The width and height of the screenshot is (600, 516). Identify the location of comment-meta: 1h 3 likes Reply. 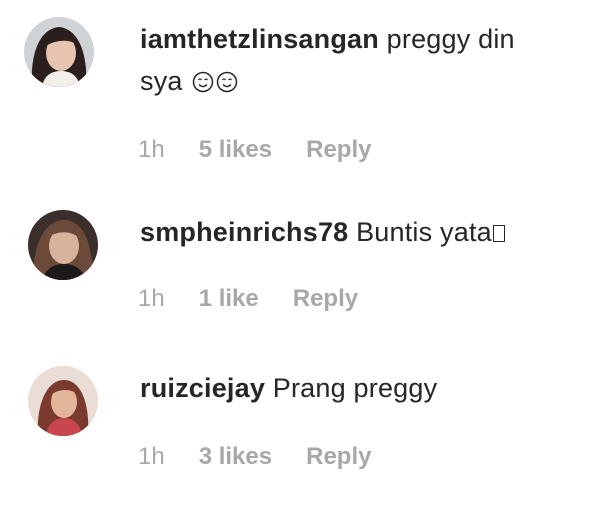
(254, 457).